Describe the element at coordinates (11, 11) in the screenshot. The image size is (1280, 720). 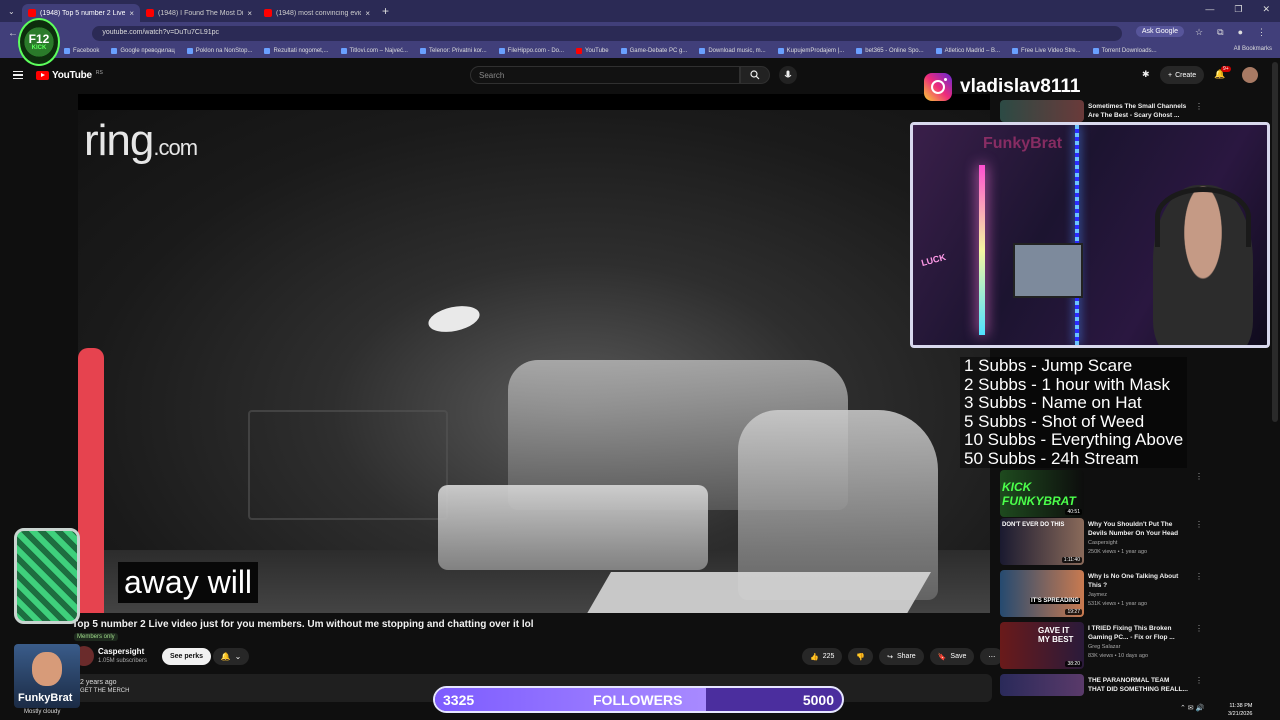
I see `tab-search-icon: ⌄` at that location.